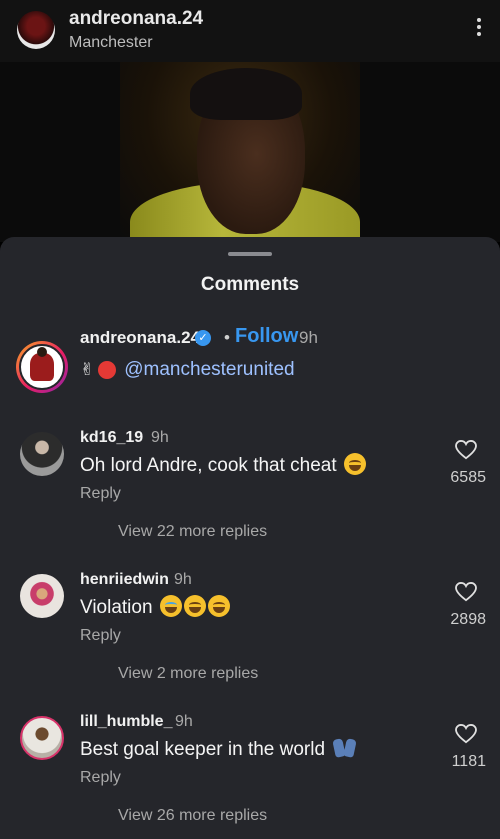 The image size is (500, 839). What do you see at coordinates (111, 438) in the screenshot?
I see `comment-username: kd16_19` at bounding box center [111, 438].